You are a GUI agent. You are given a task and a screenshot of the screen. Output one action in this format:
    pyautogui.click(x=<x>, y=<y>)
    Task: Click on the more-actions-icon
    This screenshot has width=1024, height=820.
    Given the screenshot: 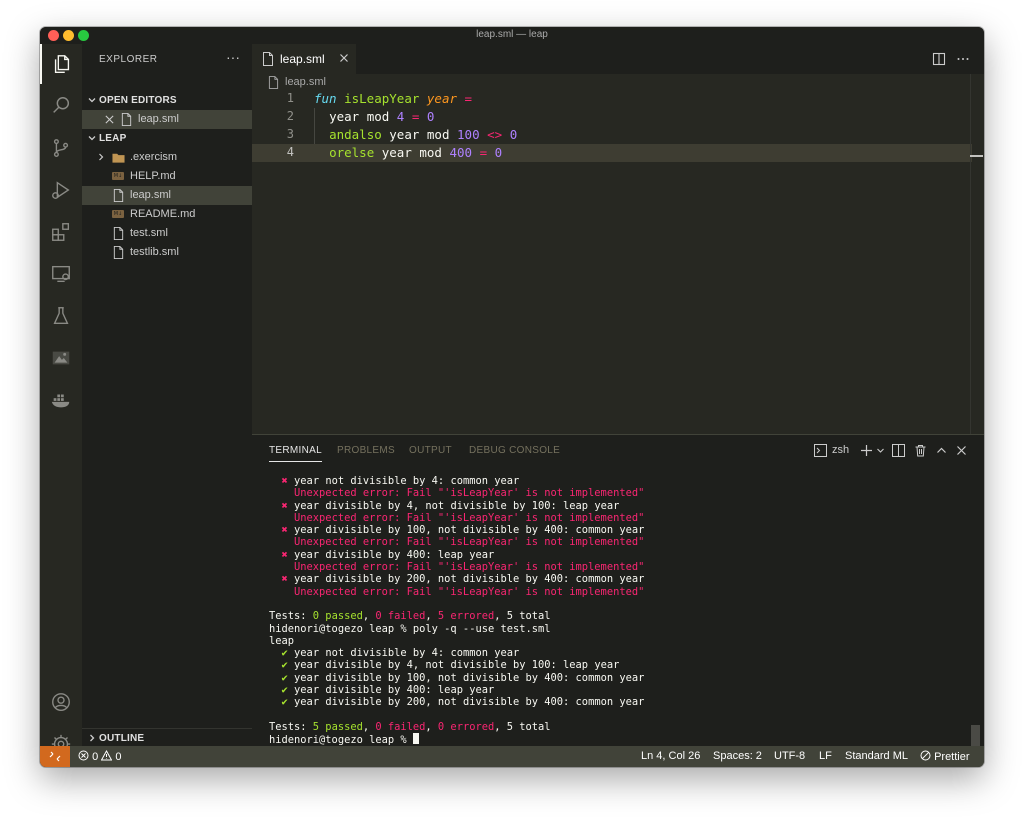 What is the action you would take?
    pyautogui.click(x=963, y=59)
    